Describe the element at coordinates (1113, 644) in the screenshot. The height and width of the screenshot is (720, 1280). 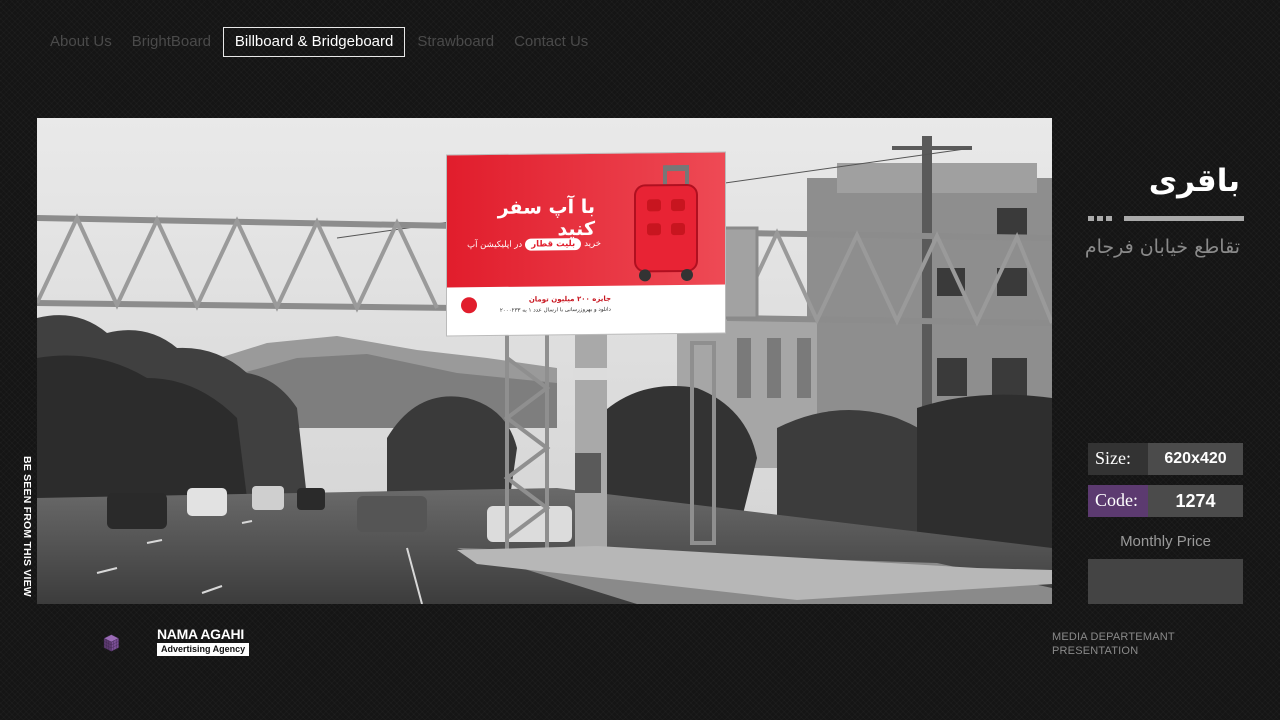
I see `footer-text: MEDIA DEPARTEMANT PRESENTATION` at that location.